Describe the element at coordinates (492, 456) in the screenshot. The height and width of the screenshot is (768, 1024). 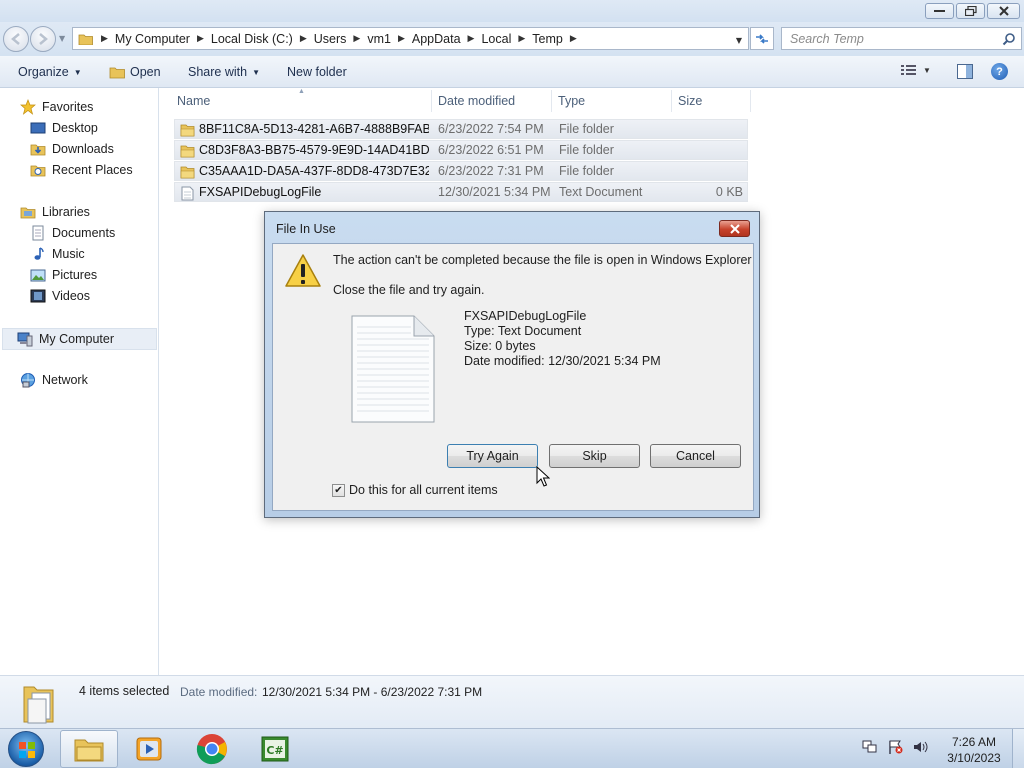
I see `try-again-button: Try Again` at that location.